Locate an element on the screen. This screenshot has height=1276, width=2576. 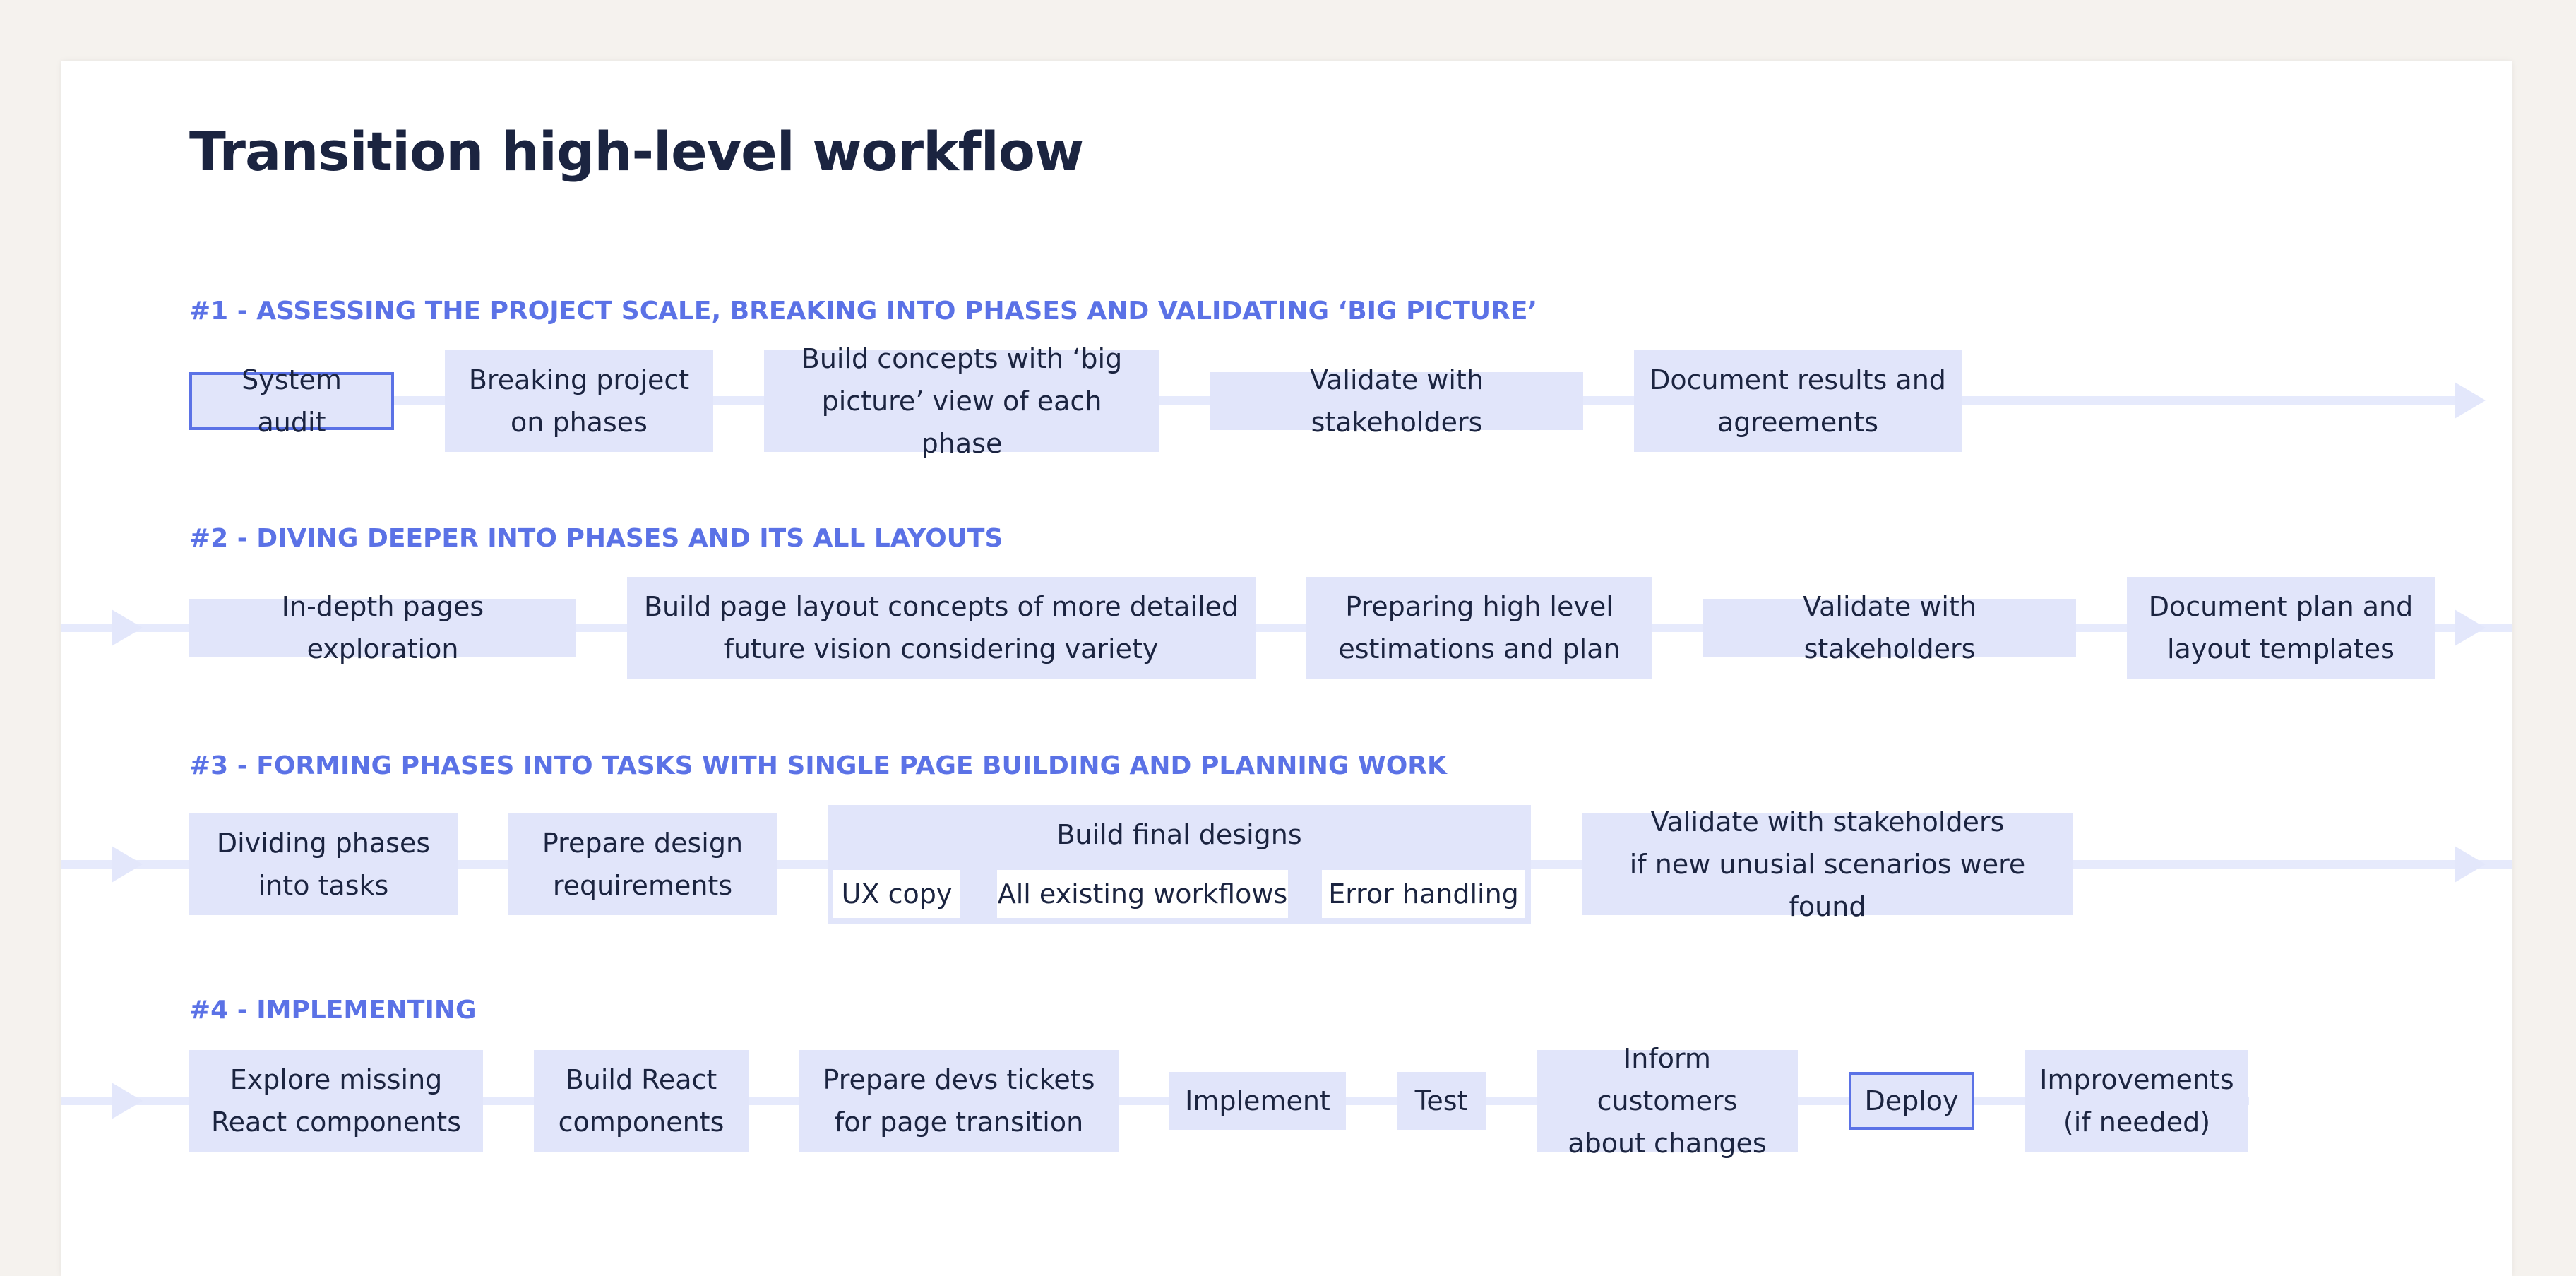
step-dividing-phases: Dividing phases into tasks is located at coordinates (323, 864).